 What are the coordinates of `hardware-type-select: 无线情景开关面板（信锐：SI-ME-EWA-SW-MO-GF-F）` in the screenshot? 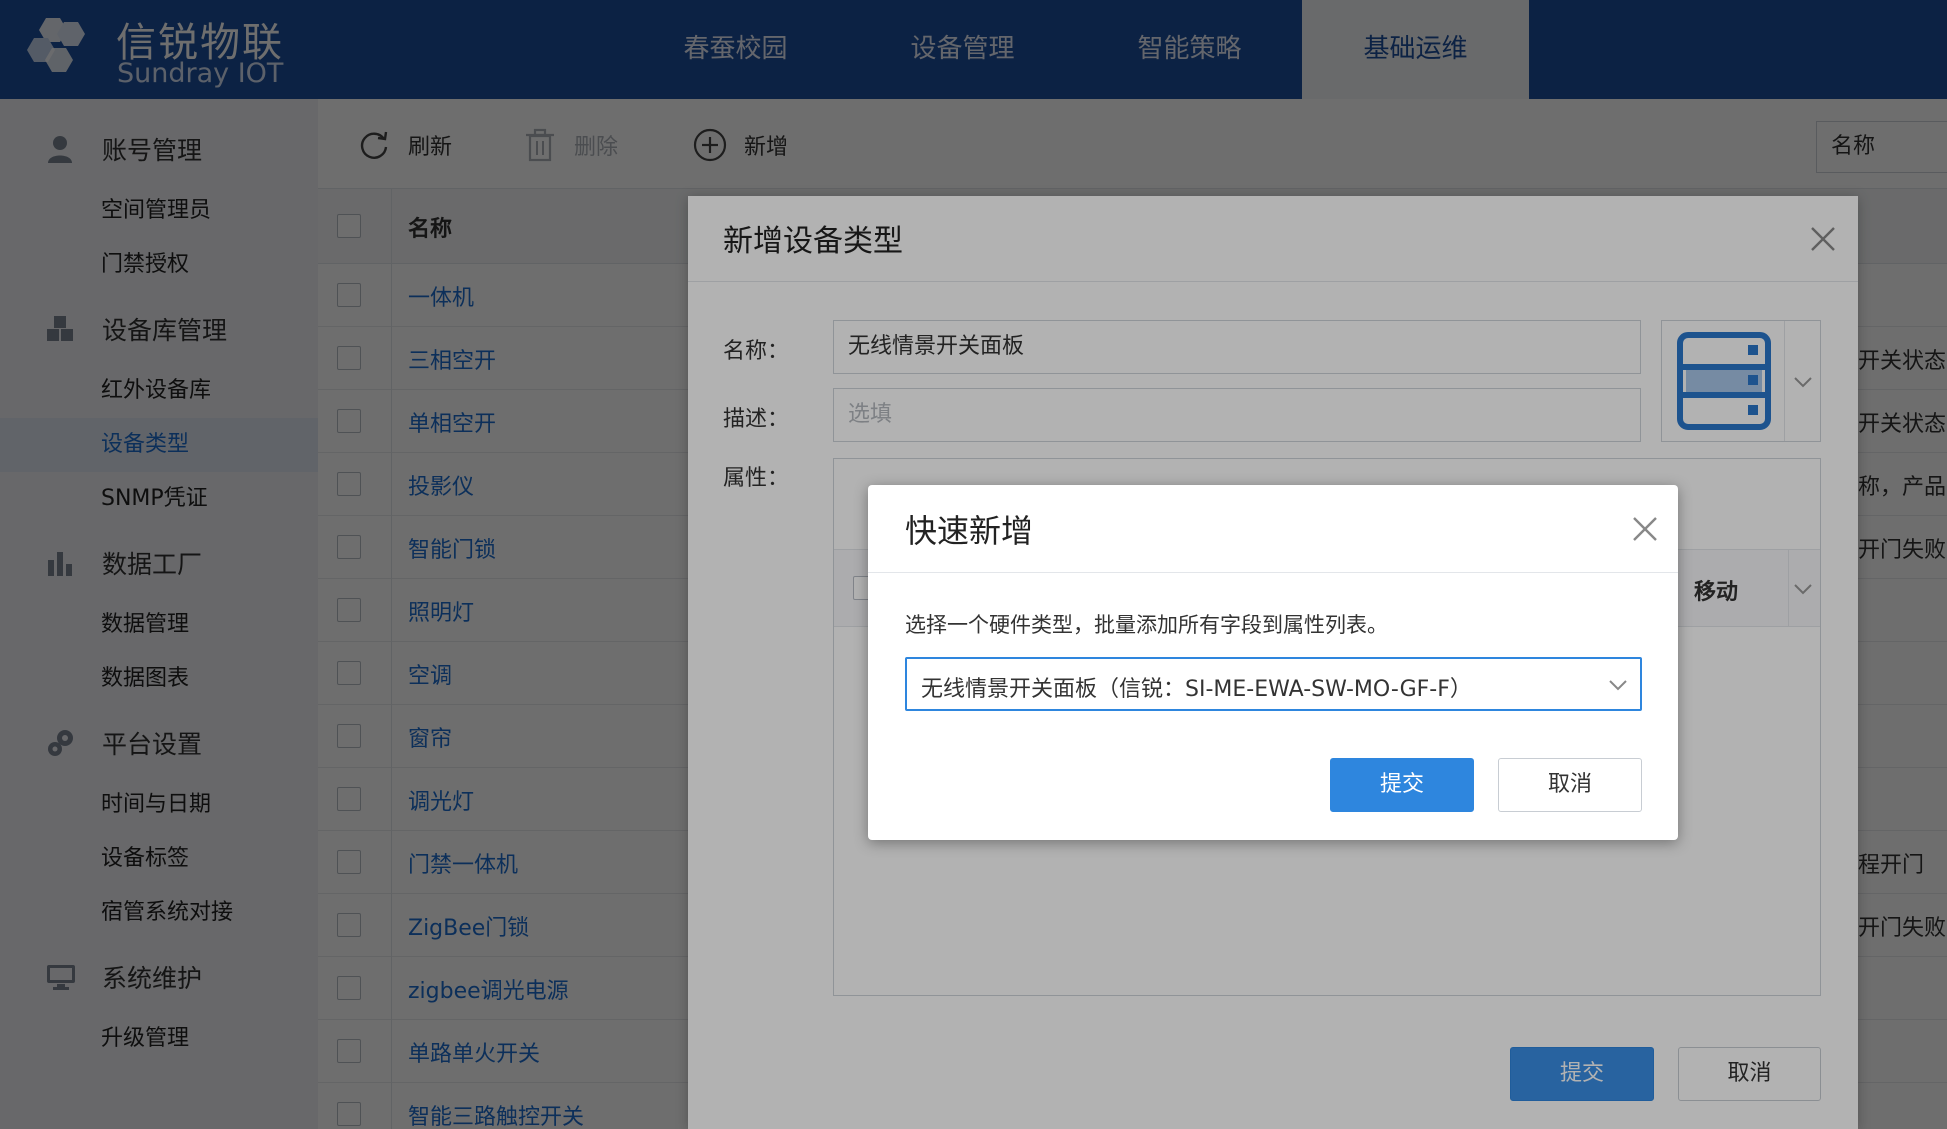 It's located at (1273, 684).